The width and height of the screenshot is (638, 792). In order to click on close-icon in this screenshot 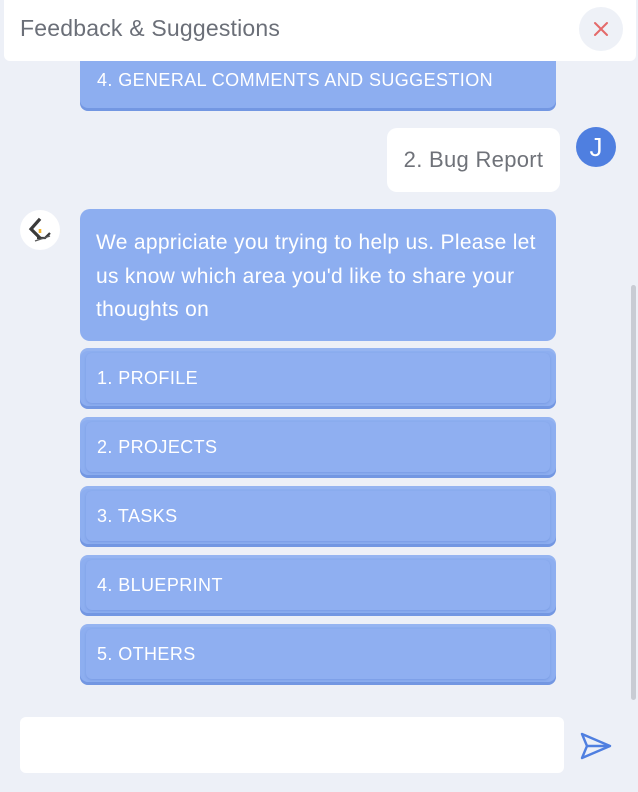, I will do `click(601, 29)`.